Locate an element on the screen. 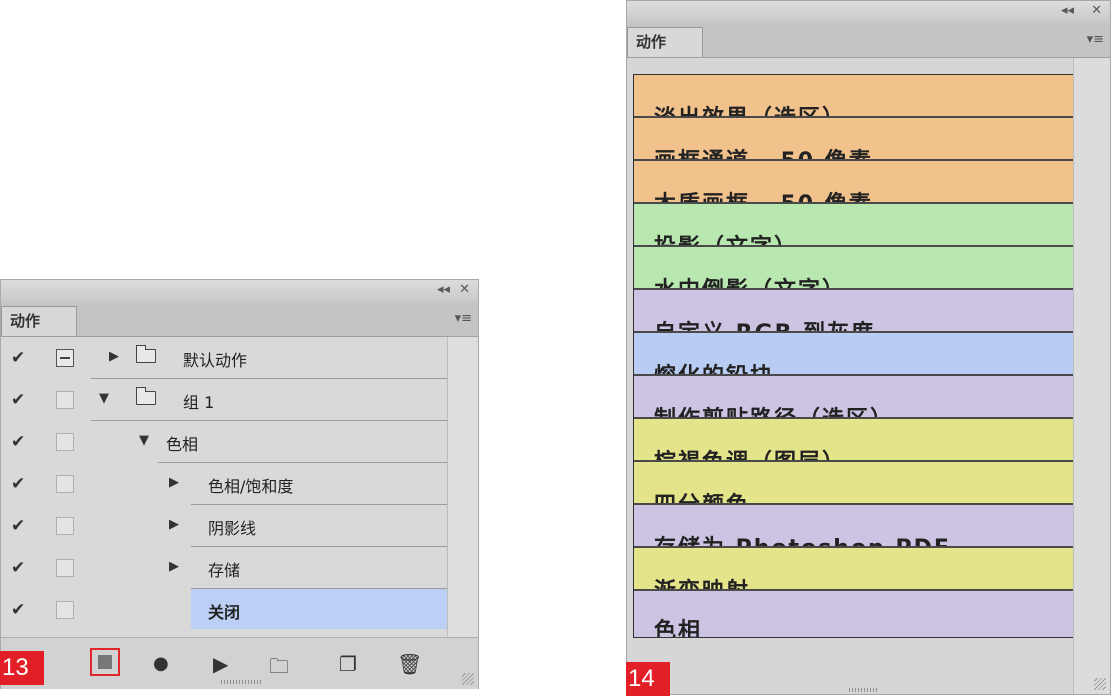  command-label: 关闭 is located at coordinates (224, 612).